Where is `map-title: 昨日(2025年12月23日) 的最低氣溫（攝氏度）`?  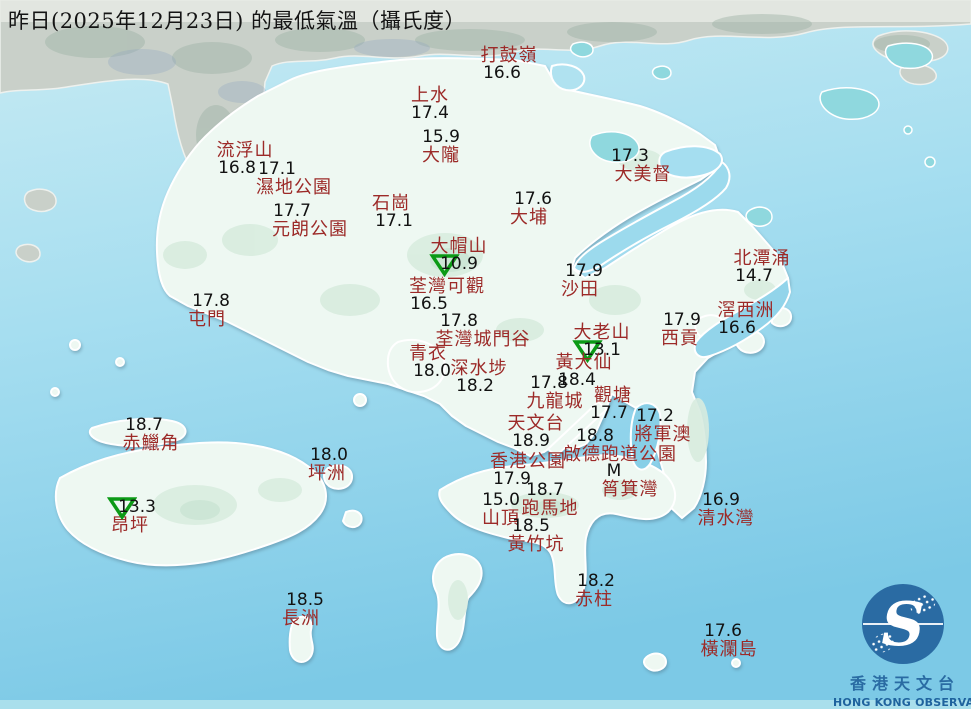 map-title: 昨日(2025年12月23日) 的最低氣溫（攝氏度） is located at coordinates (237, 21).